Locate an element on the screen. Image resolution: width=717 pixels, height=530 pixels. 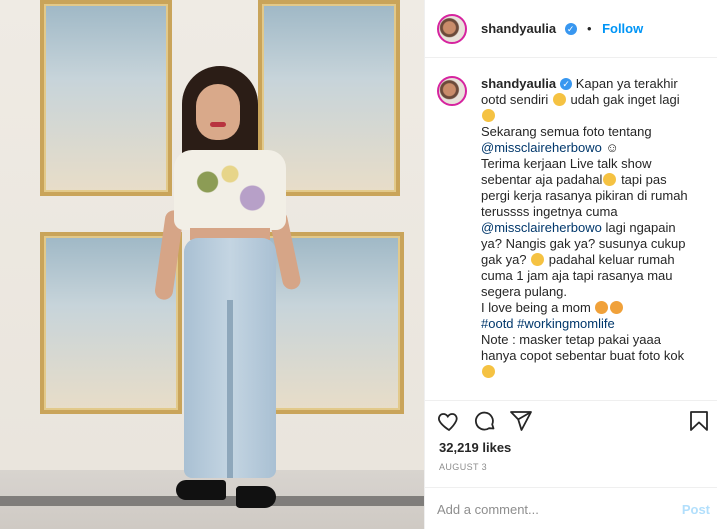
caption-line: hanya copot sebentar buat foto kok is located at coordinates (594, 356).